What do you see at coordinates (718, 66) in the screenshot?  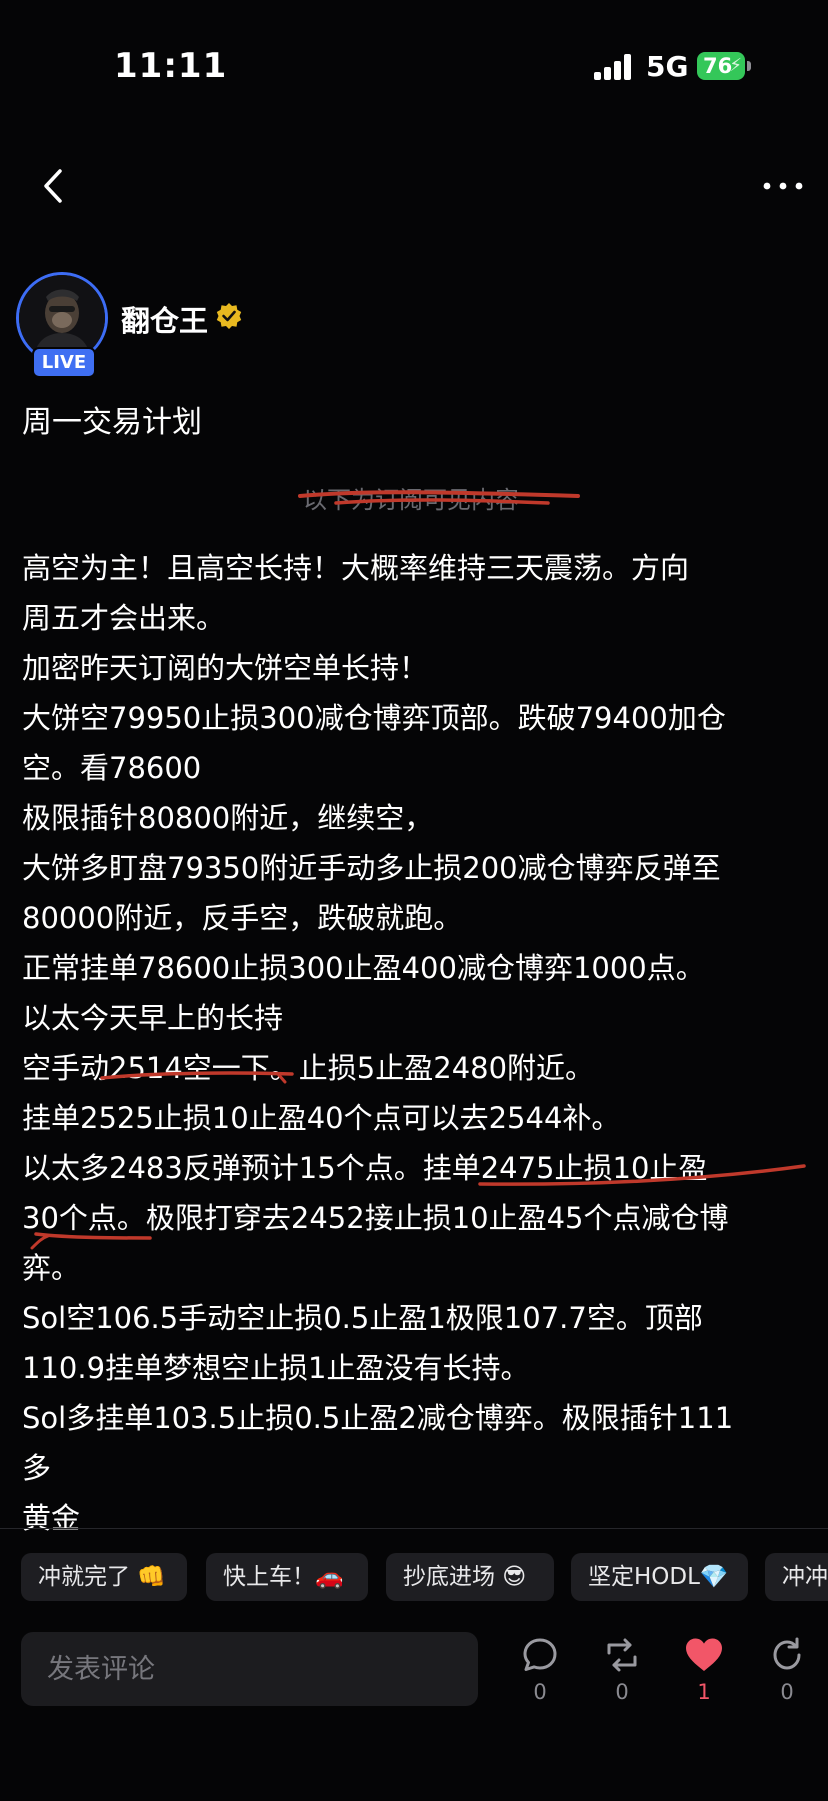 I see `battery-level: 76` at bounding box center [718, 66].